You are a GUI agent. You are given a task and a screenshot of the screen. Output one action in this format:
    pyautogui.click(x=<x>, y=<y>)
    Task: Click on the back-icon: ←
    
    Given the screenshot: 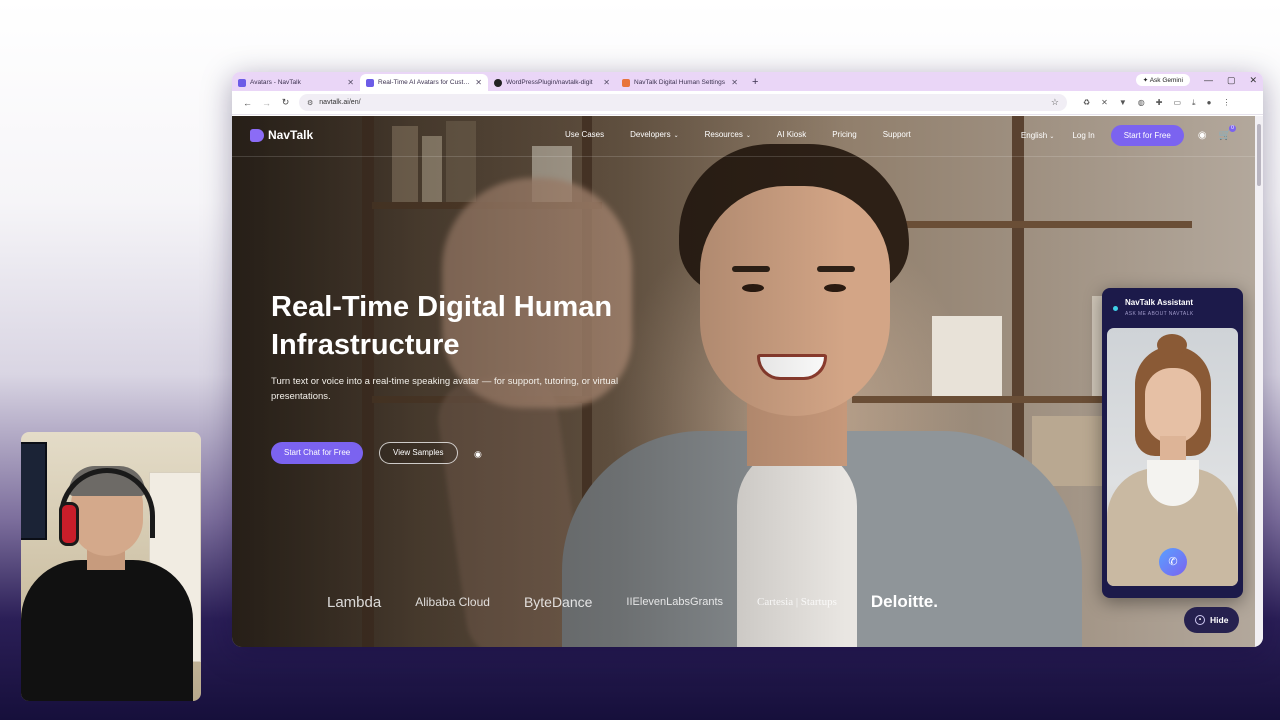 What is the action you would take?
    pyautogui.click(x=247, y=103)
    